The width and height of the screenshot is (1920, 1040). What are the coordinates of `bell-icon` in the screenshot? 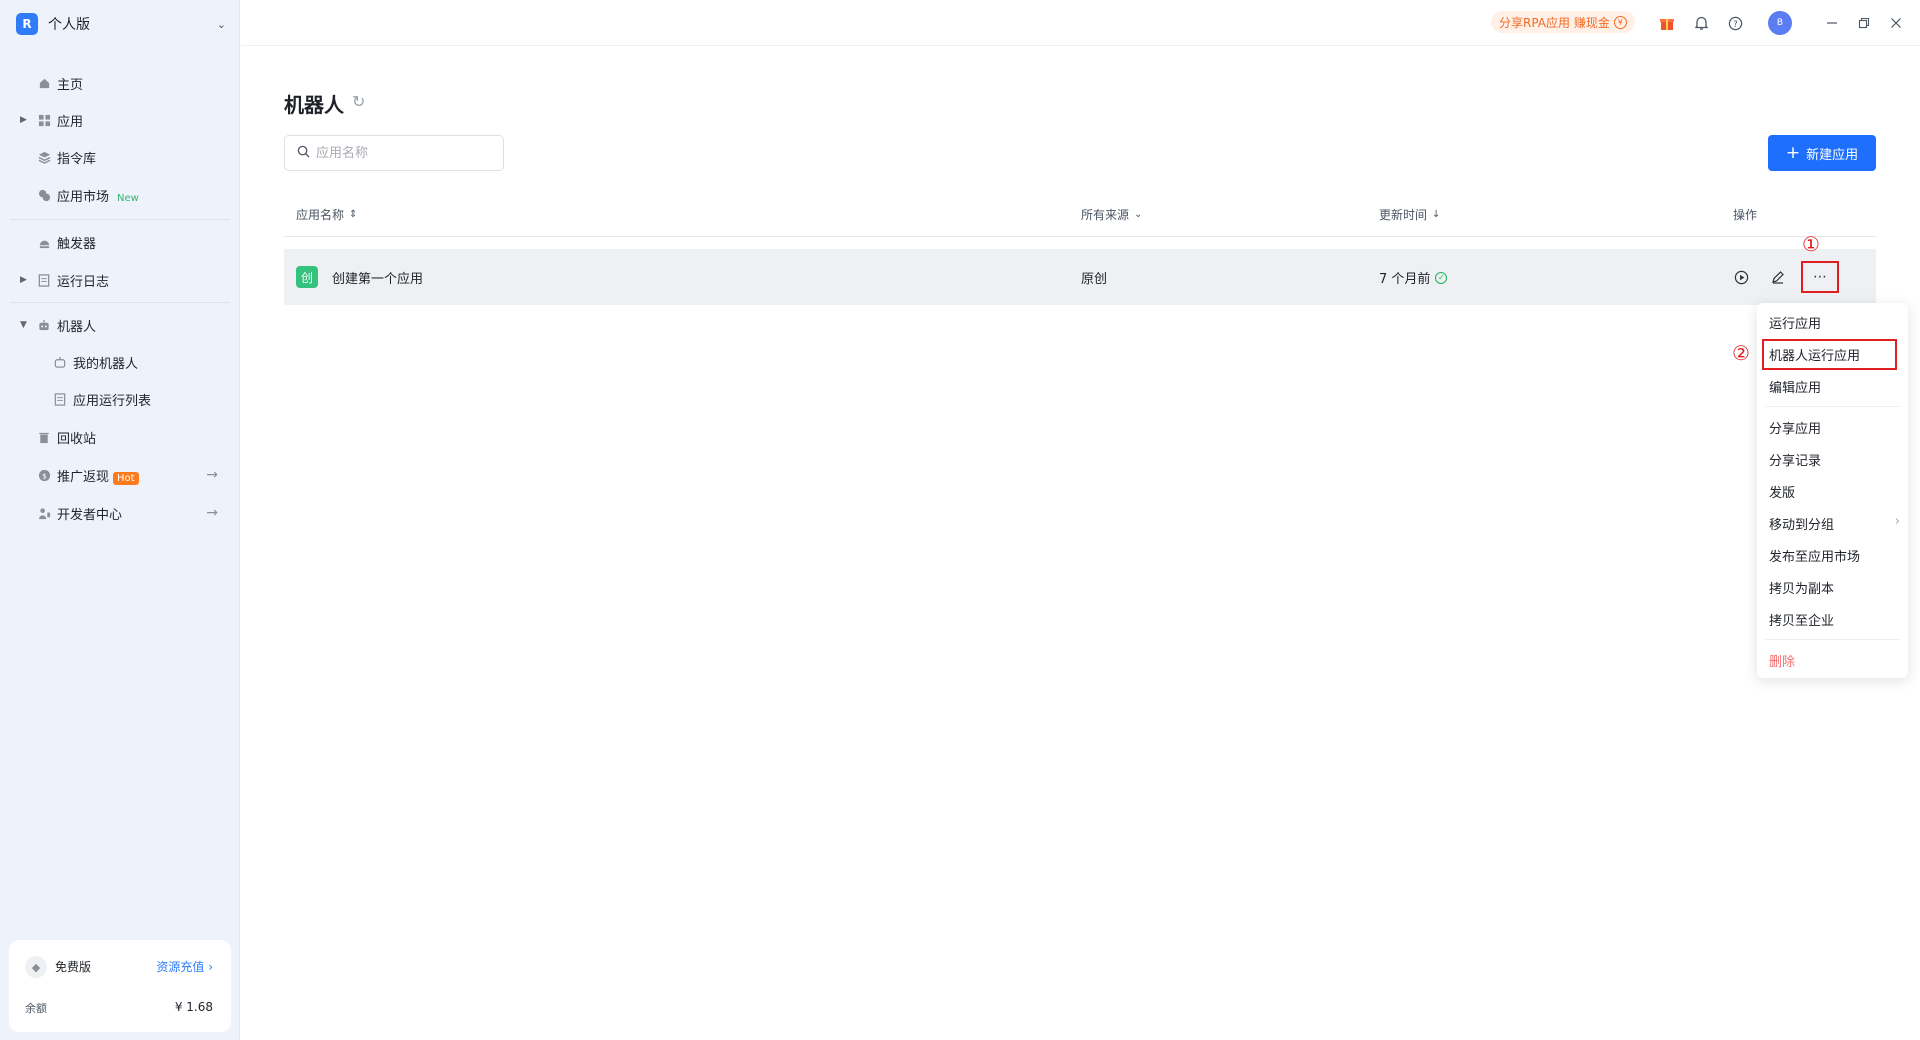 It's located at (1701, 23).